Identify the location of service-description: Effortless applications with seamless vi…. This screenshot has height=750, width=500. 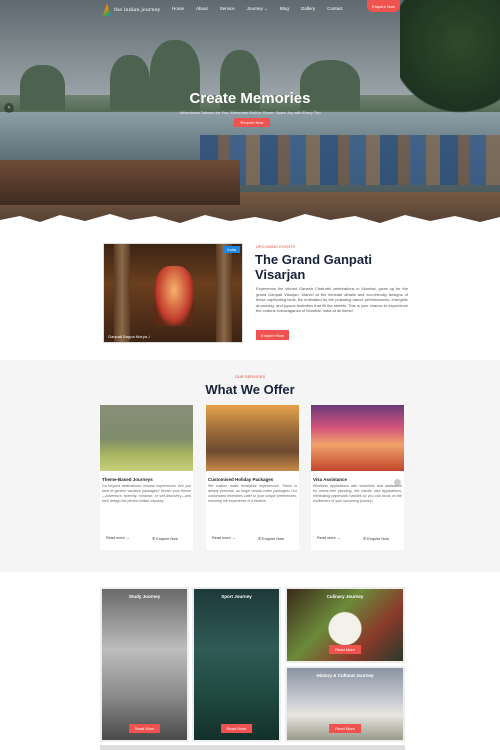
(357, 493).